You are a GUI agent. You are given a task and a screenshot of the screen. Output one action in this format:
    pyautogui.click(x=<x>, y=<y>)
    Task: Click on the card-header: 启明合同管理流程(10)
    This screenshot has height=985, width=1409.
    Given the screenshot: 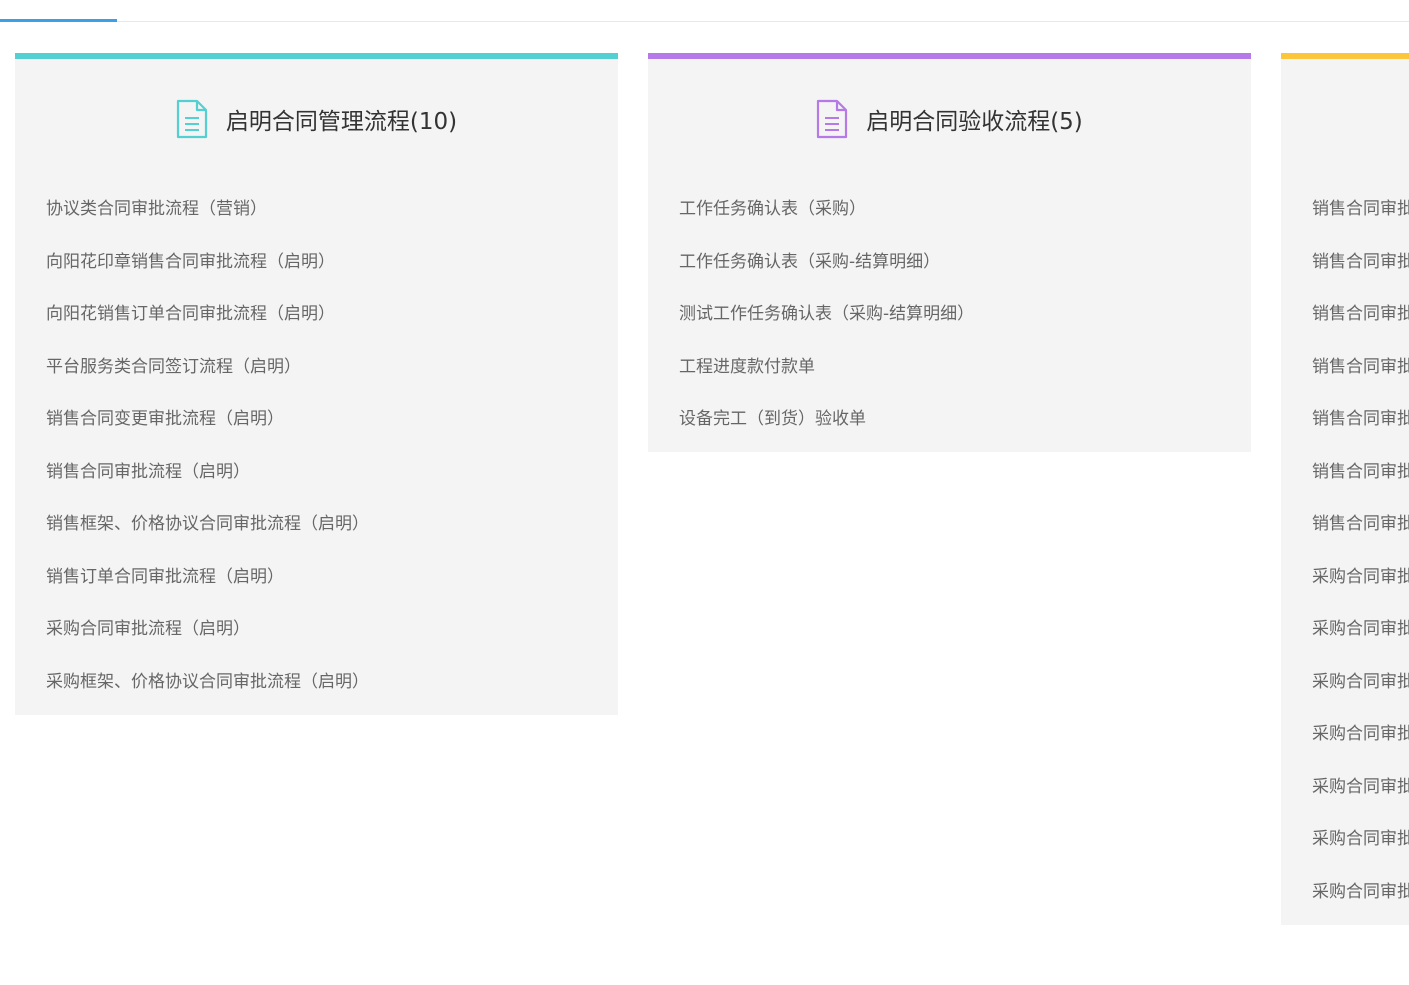 What is the action you would take?
    pyautogui.click(x=316, y=121)
    